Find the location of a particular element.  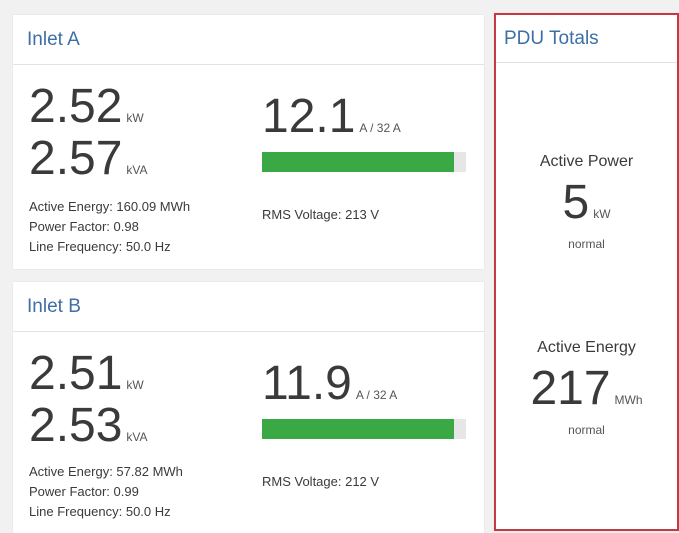

inlet-b-current-bar is located at coordinates (364, 429).